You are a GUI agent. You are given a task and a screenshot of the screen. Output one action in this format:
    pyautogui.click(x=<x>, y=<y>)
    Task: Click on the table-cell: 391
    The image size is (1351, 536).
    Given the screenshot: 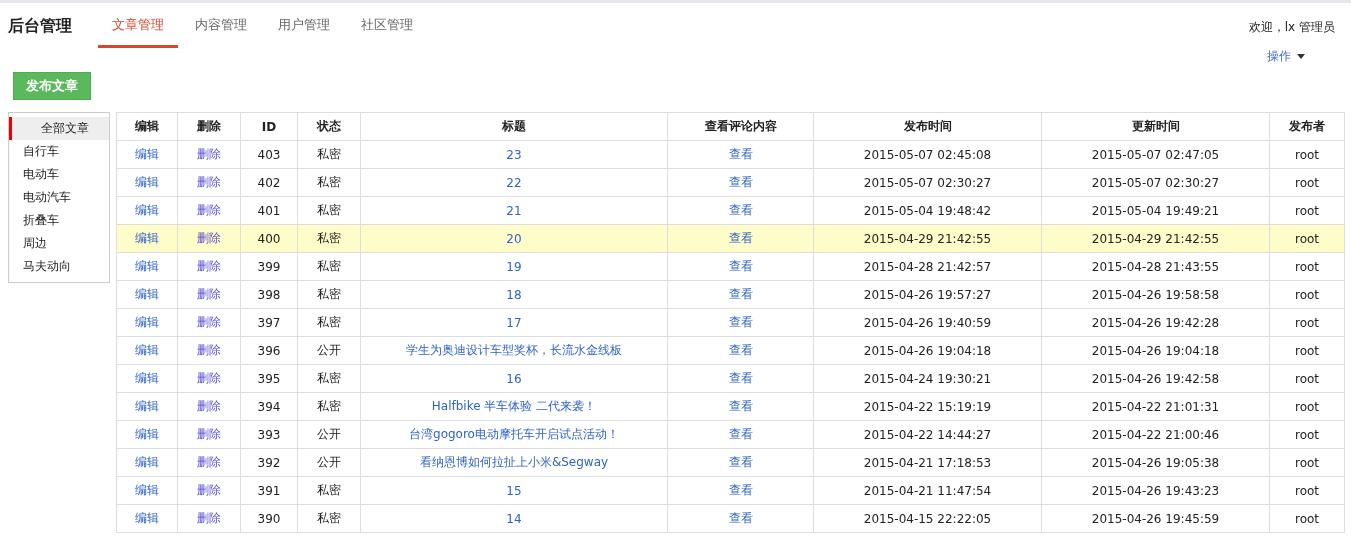 What is the action you would take?
    pyautogui.click(x=269, y=490)
    